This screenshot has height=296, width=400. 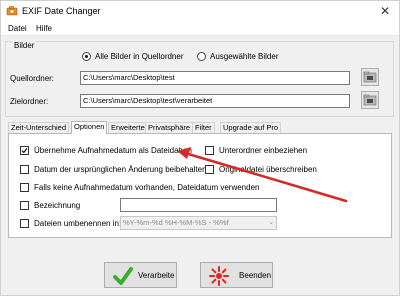 I want to click on tab-advanced: Erweiterte, so click(x=128, y=127).